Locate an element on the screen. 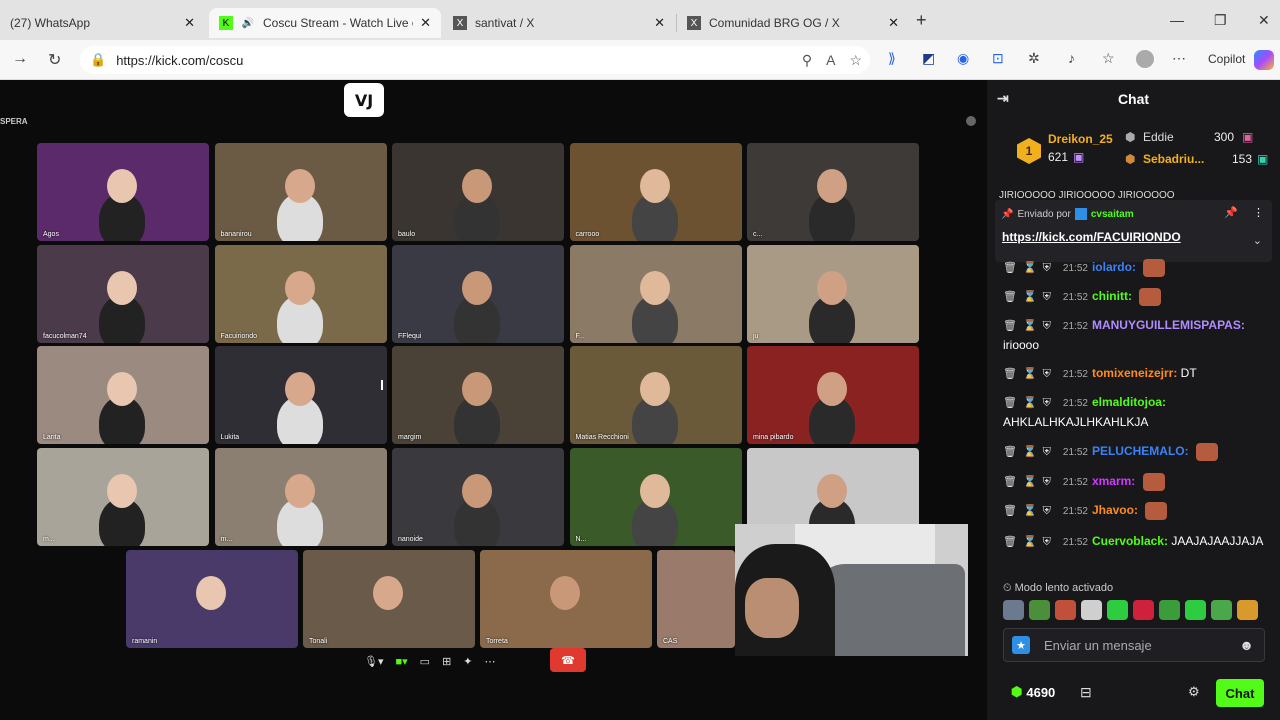  call-toolbar: 🎙▾ ■▾ ▭ ⊞ ✦ ⋯ is located at coordinates (430, 661).